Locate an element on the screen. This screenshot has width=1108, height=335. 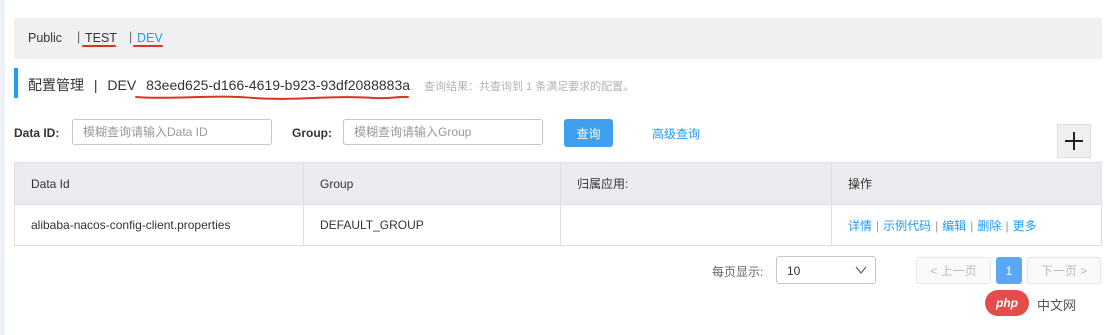
group-label: Group: is located at coordinates (312, 133).